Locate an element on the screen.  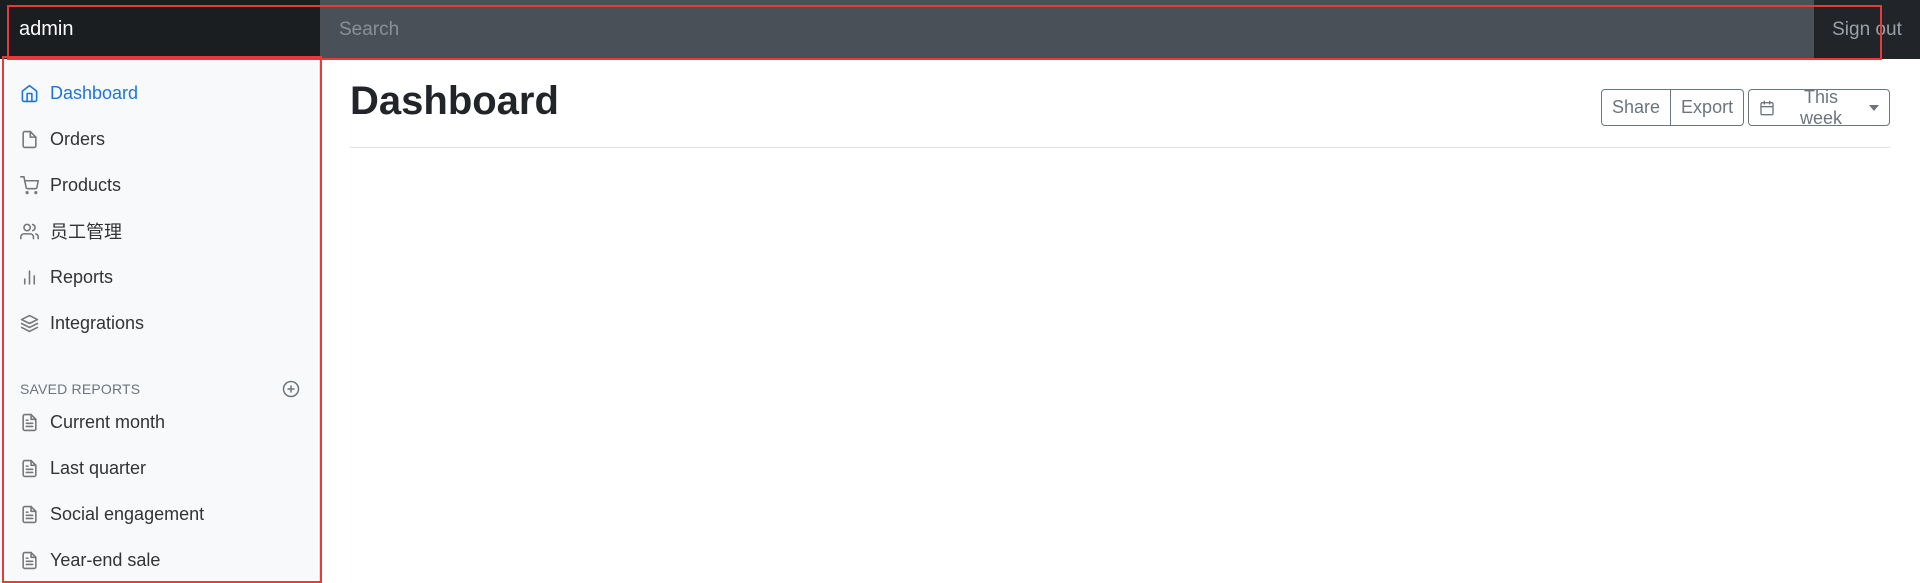
saved-report-social-engagement: Social engagement is located at coordinates (112, 514).